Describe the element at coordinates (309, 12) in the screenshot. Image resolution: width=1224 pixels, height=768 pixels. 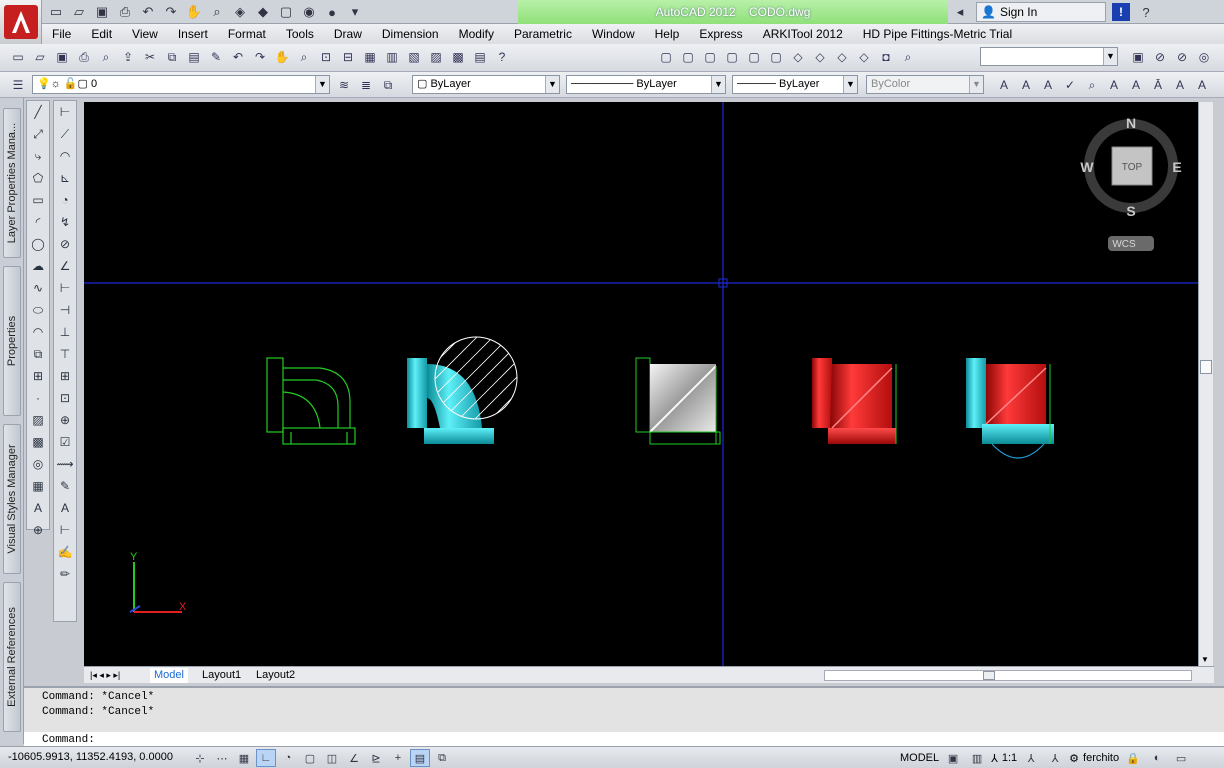
I see `globe-icon: ◉` at that location.